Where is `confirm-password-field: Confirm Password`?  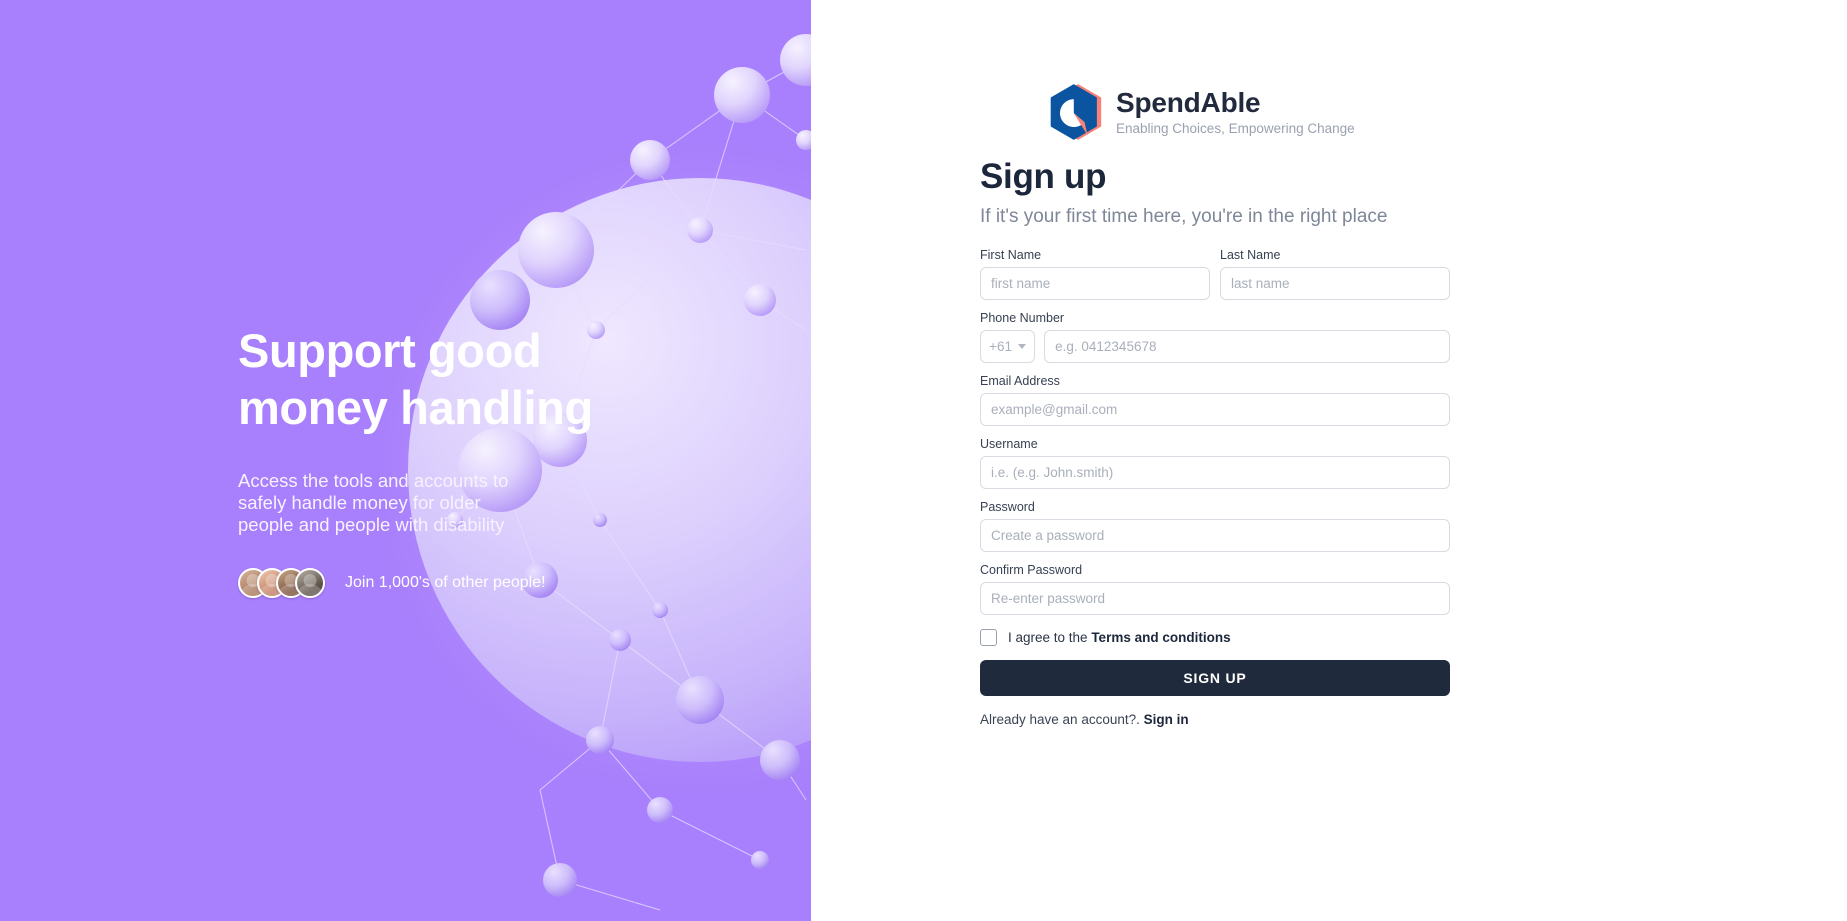 confirm-password-field: Confirm Password is located at coordinates (1215, 589).